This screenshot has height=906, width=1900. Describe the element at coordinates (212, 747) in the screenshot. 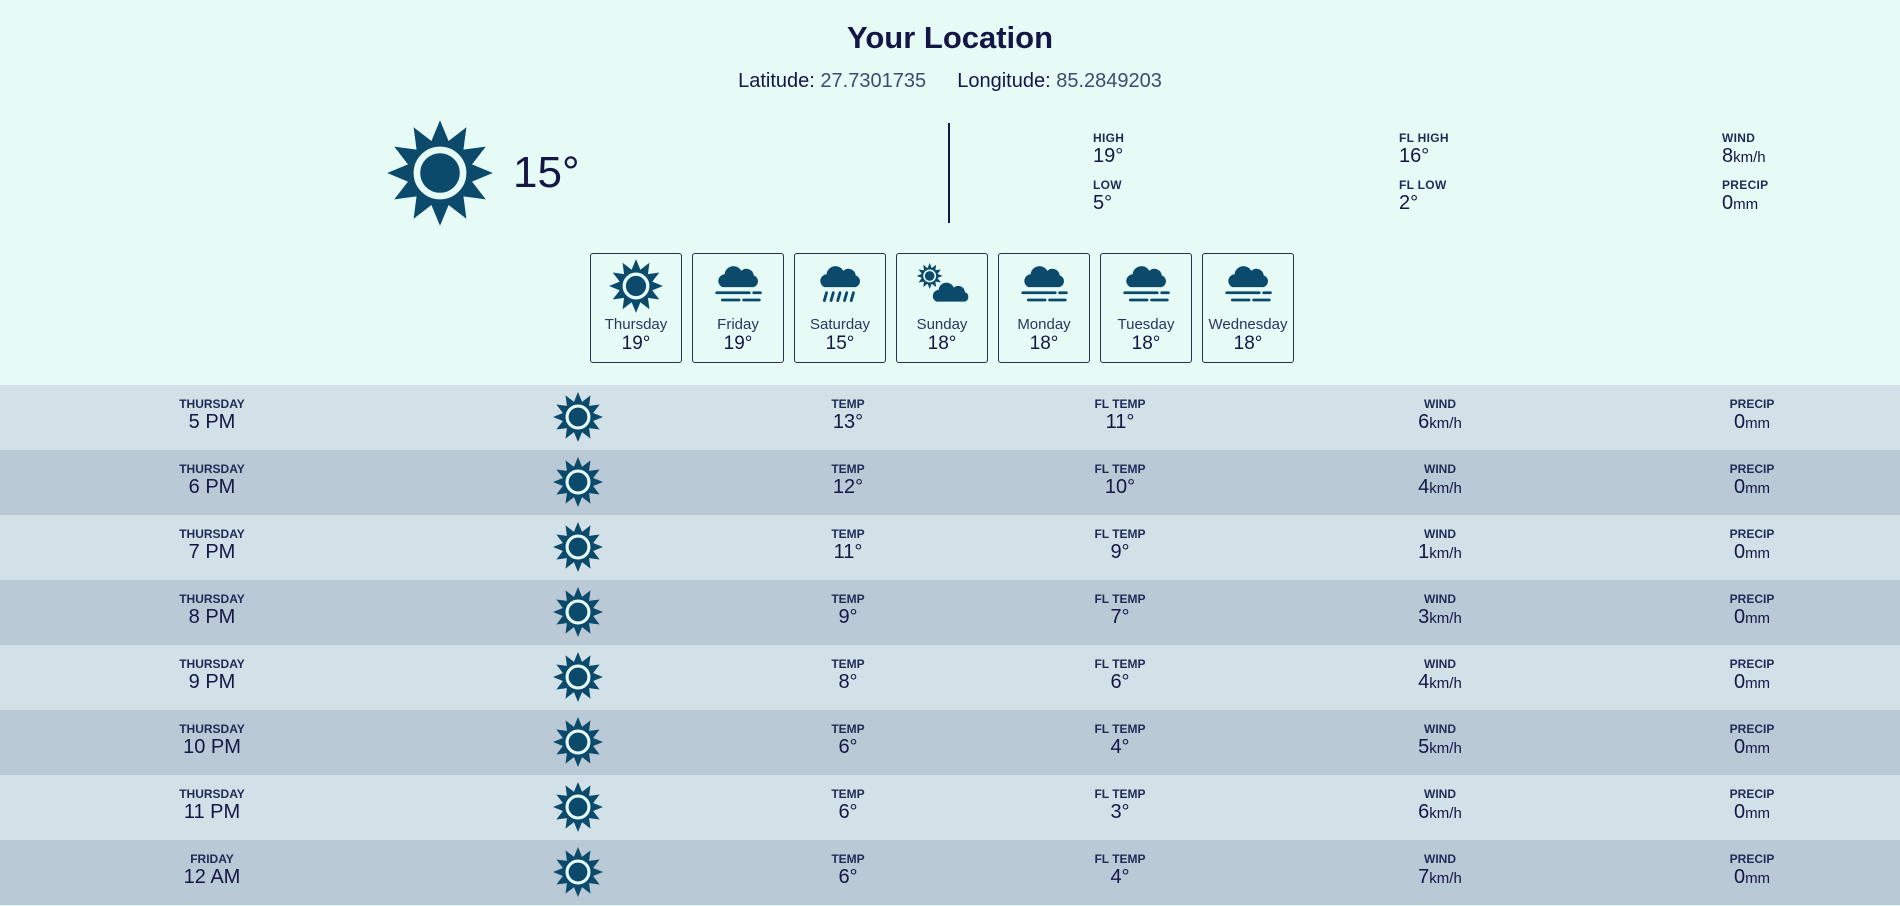

I see `hour-value: 10 PM` at that location.